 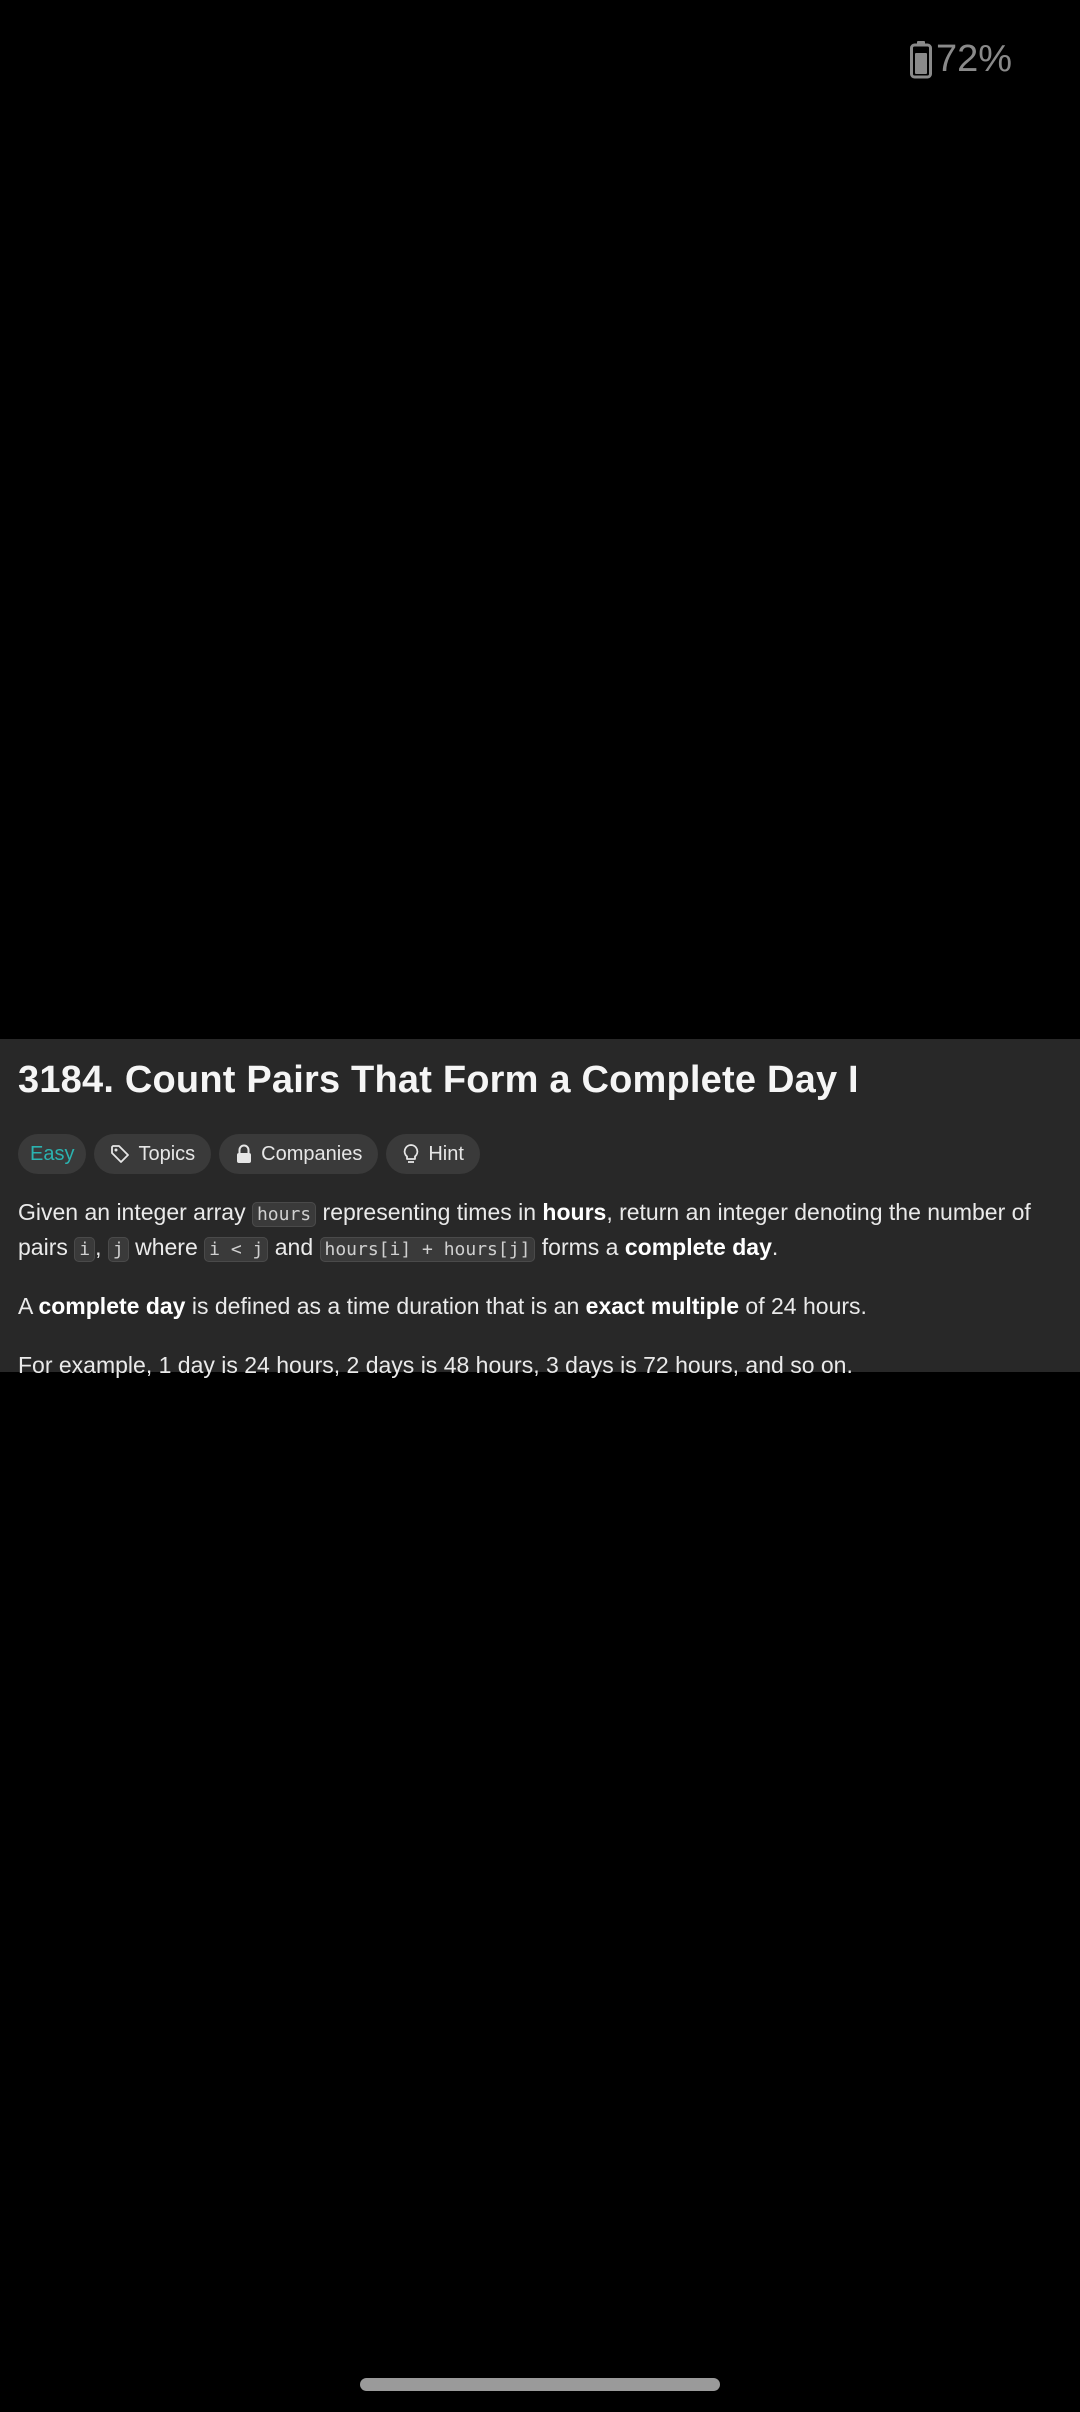 What do you see at coordinates (166, 1247) in the screenshot?
I see `statement-text: where` at bounding box center [166, 1247].